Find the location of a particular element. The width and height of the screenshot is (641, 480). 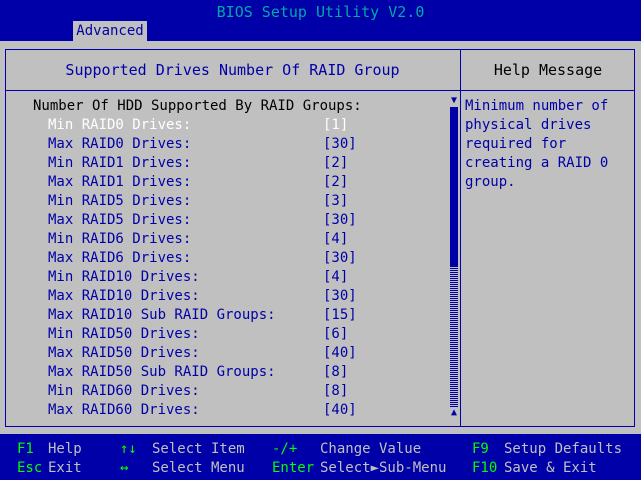

section-header: Supported Drives Number Of RAID Group is located at coordinates (232, 70).